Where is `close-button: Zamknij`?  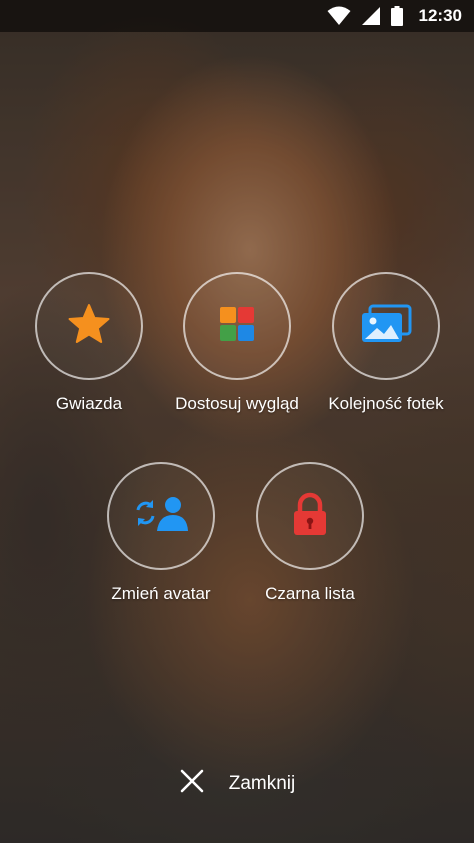
close-button: Zamknij is located at coordinates (237, 783).